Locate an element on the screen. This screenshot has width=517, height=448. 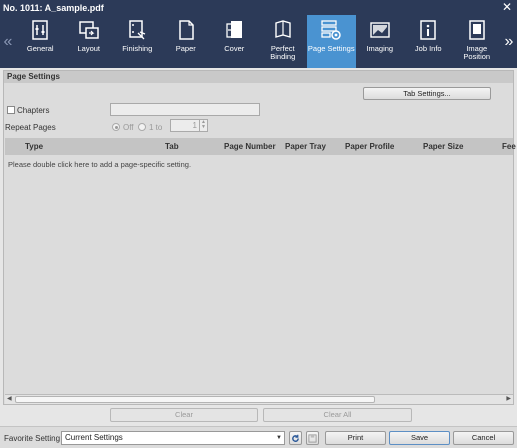
page-settings-icon is located at coordinates (331, 30).